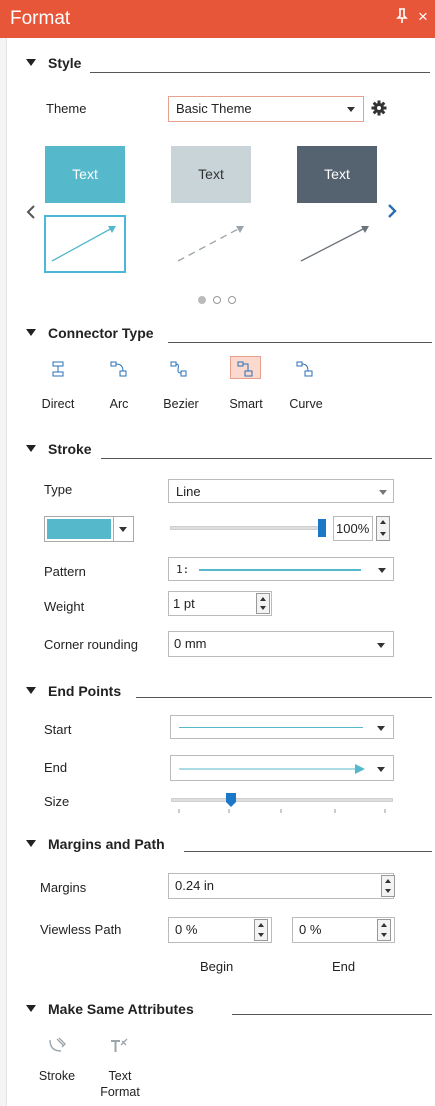  What do you see at coordinates (79, 529) in the screenshot?
I see `color-swatch` at bounding box center [79, 529].